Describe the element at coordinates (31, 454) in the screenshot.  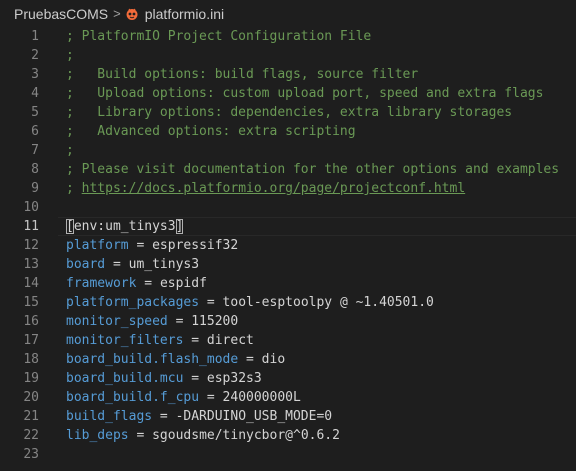
I see `line-number: 23` at that location.